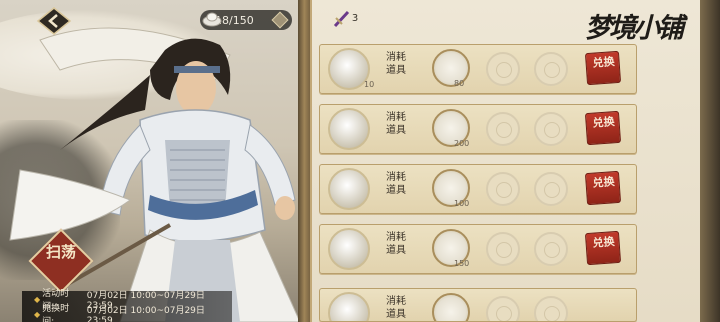 This screenshot has width=720, height=322. Describe the element at coordinates (462, 143) in the screenshot. I see `item-cost: 200` at that location.